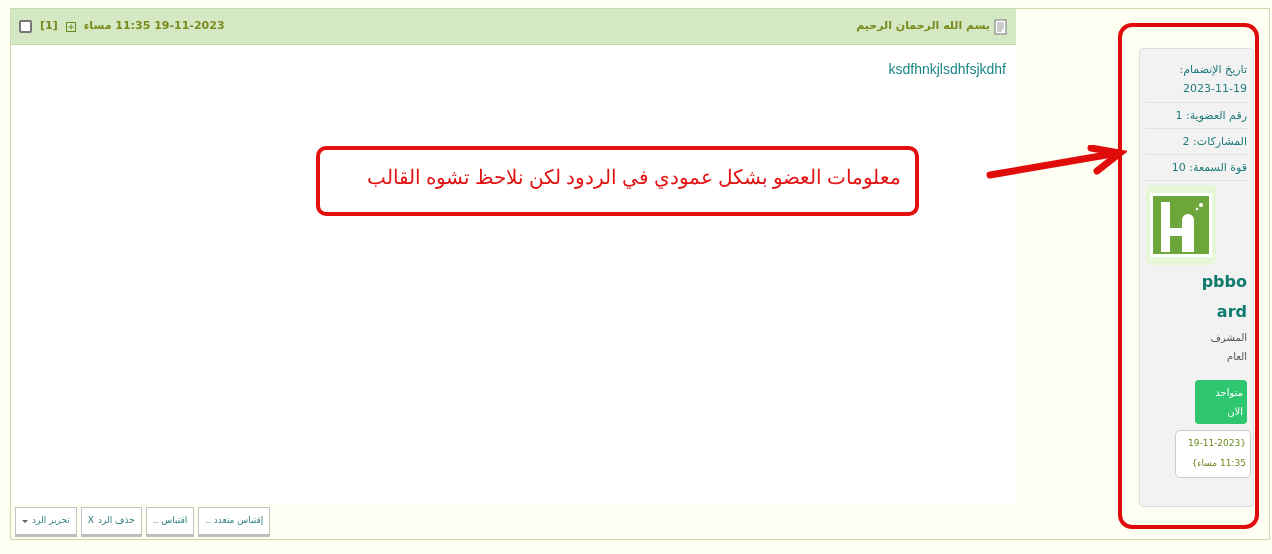  I want to click on quote-button: اقتباس .., so click(170, 522).